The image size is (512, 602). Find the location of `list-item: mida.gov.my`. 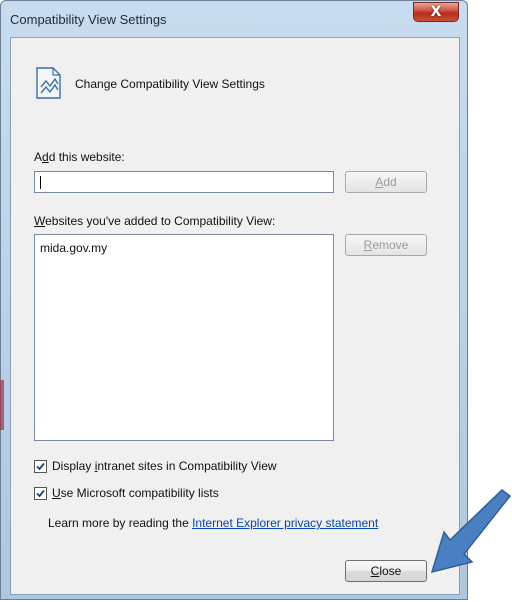

list-item: mida.gov.my is located at coordinates (73, 248).